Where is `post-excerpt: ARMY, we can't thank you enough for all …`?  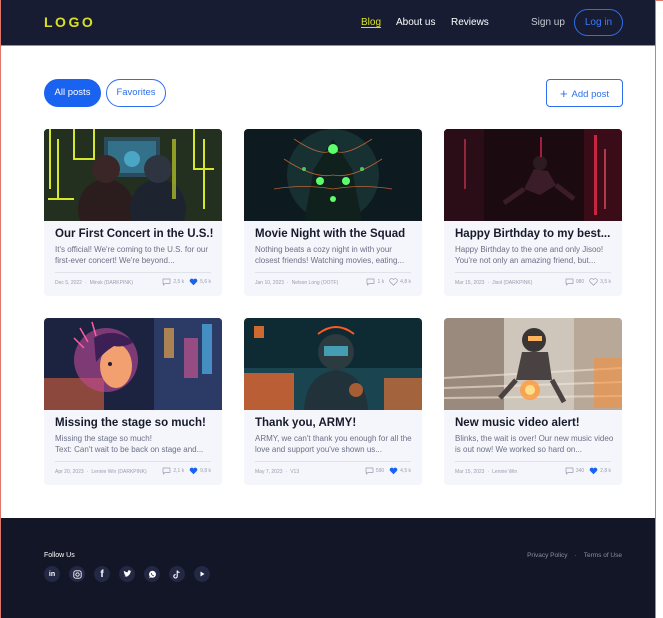
post-excerpt: ARMY, we can't thank you enough for all … is located at coordinates (333, 444).